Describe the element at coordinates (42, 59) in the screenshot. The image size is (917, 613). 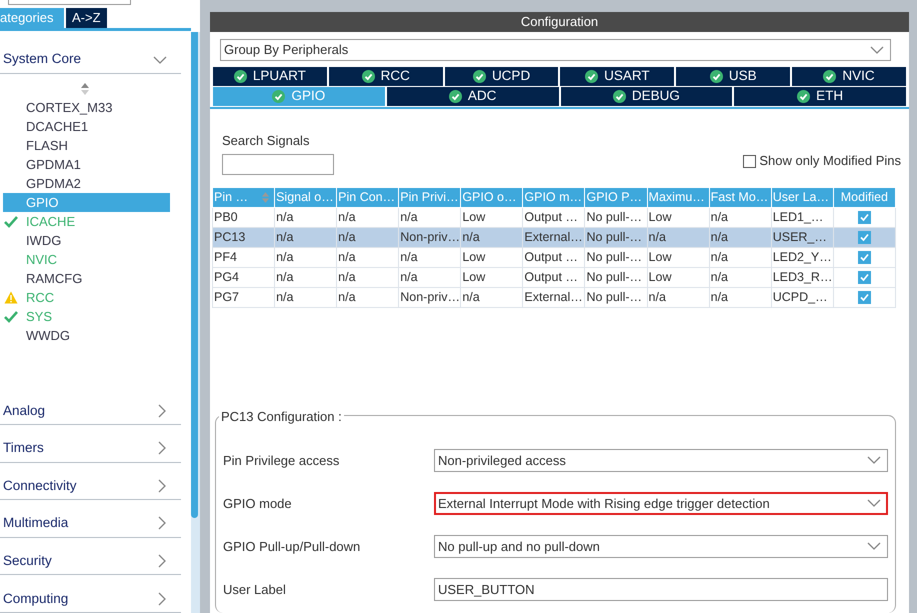
I see `category-label: System Core` at that location.